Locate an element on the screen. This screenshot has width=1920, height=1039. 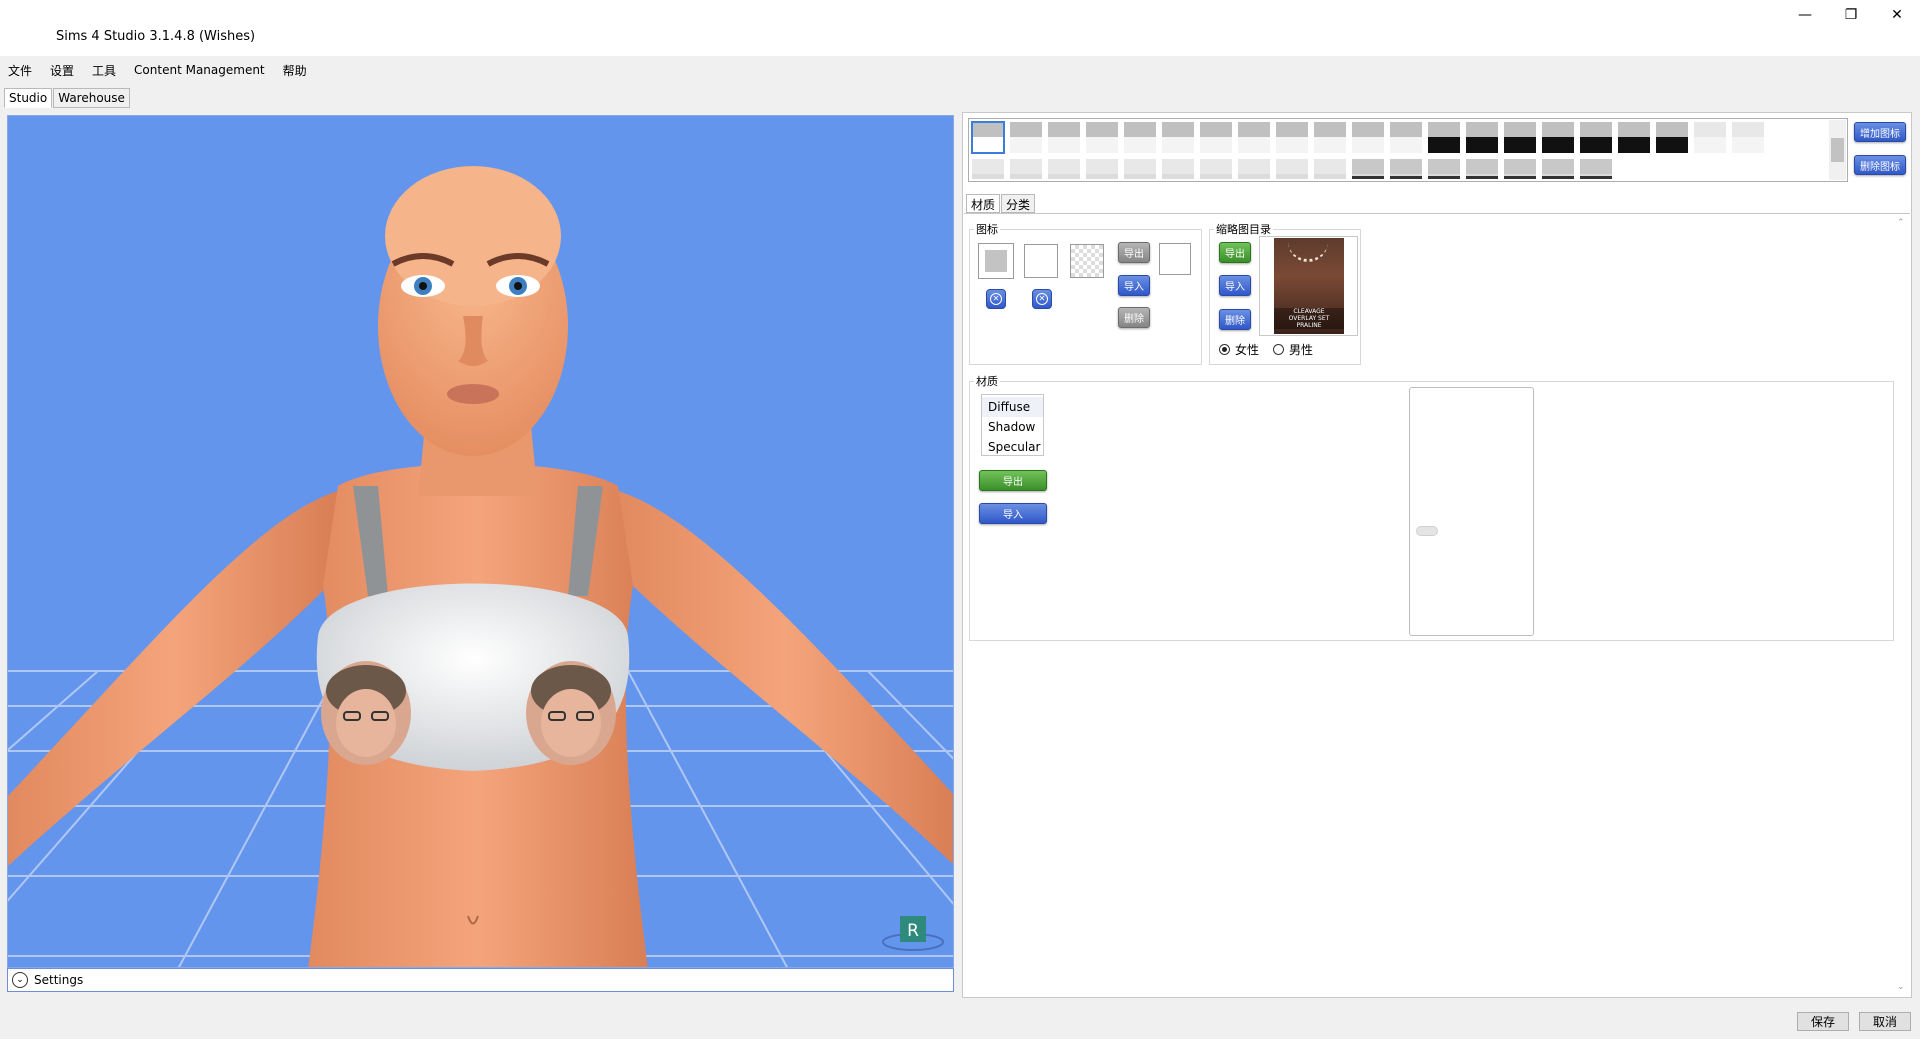
icon-slot-gray is located at coordinates (996, 261).